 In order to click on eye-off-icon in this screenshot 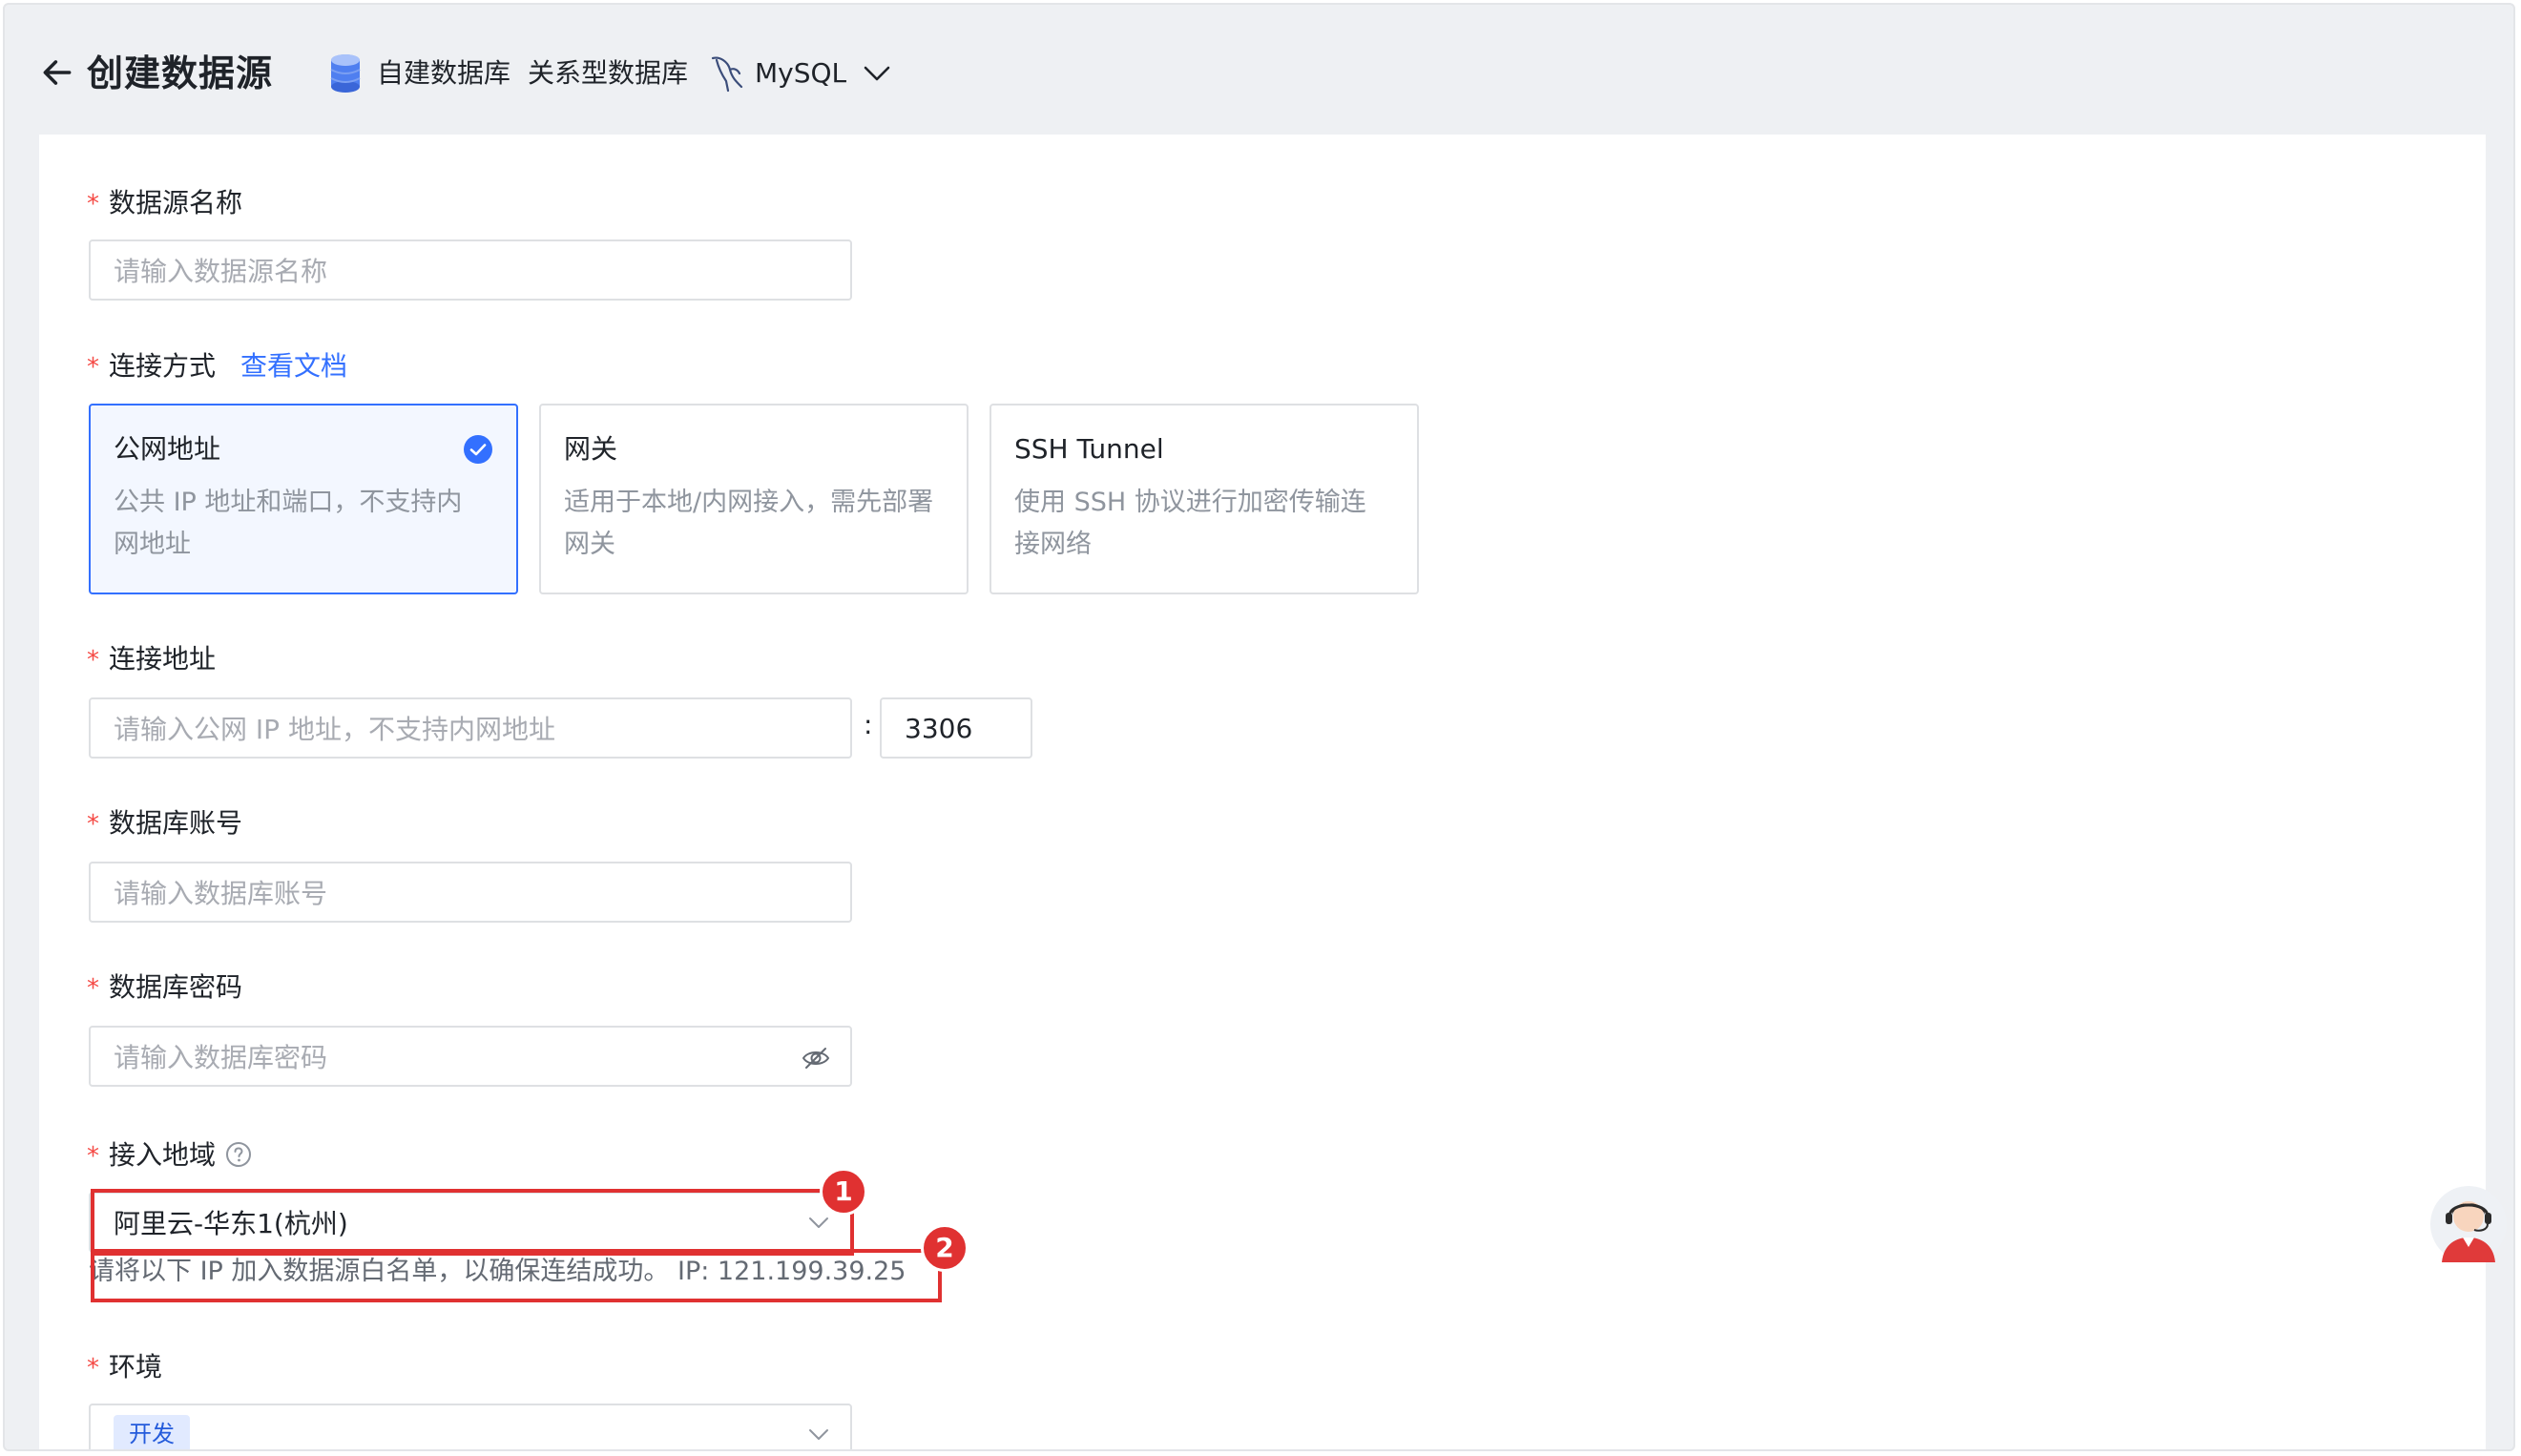, I will do `click(816, 1058)`.